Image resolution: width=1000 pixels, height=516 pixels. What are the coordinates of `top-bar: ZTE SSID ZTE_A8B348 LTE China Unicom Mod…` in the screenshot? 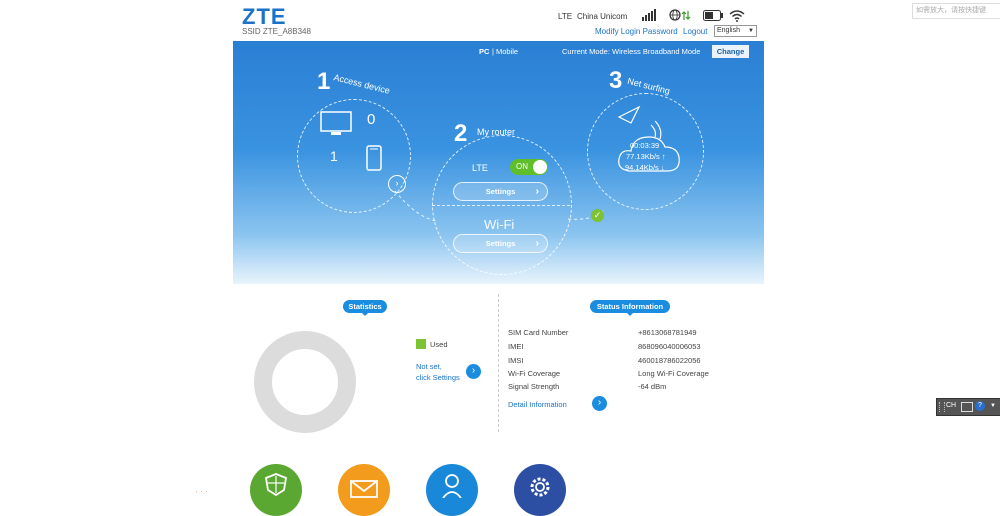 It's located at (498, 21).